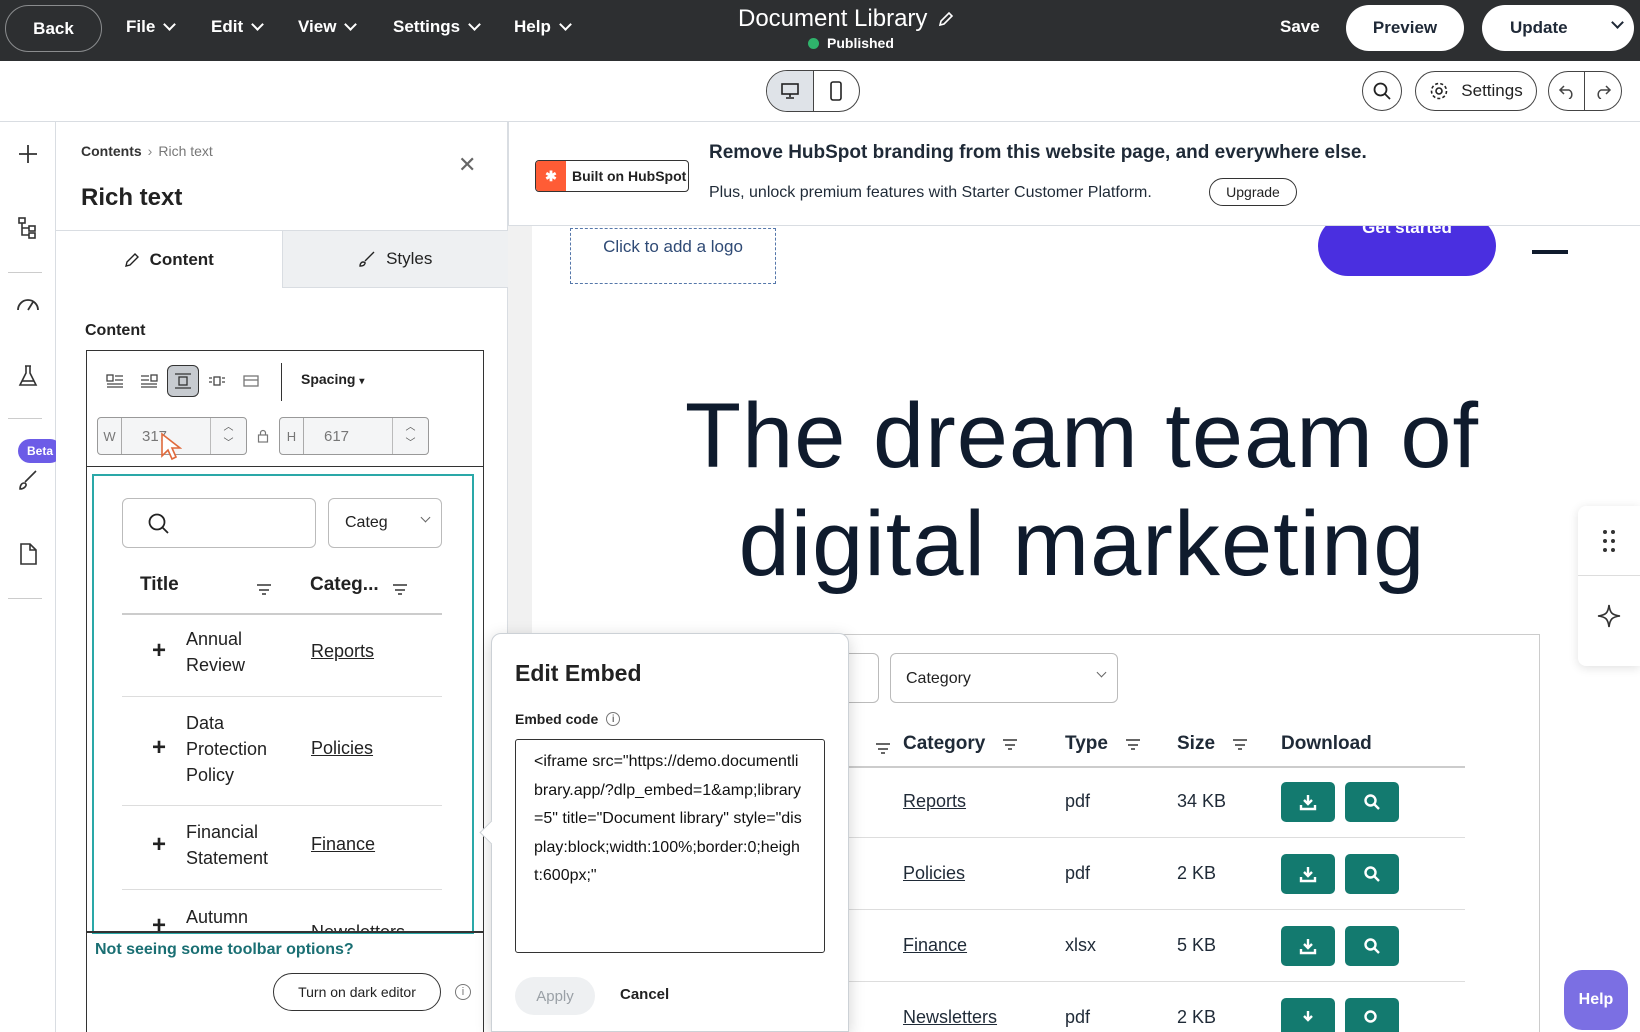 The image size is (1640, 1032). What do you see at coordinates (1082, 490) in the screenshot?
I see `hero-heading: The dream team of digital marketing` at bounding box center [1082, 490].